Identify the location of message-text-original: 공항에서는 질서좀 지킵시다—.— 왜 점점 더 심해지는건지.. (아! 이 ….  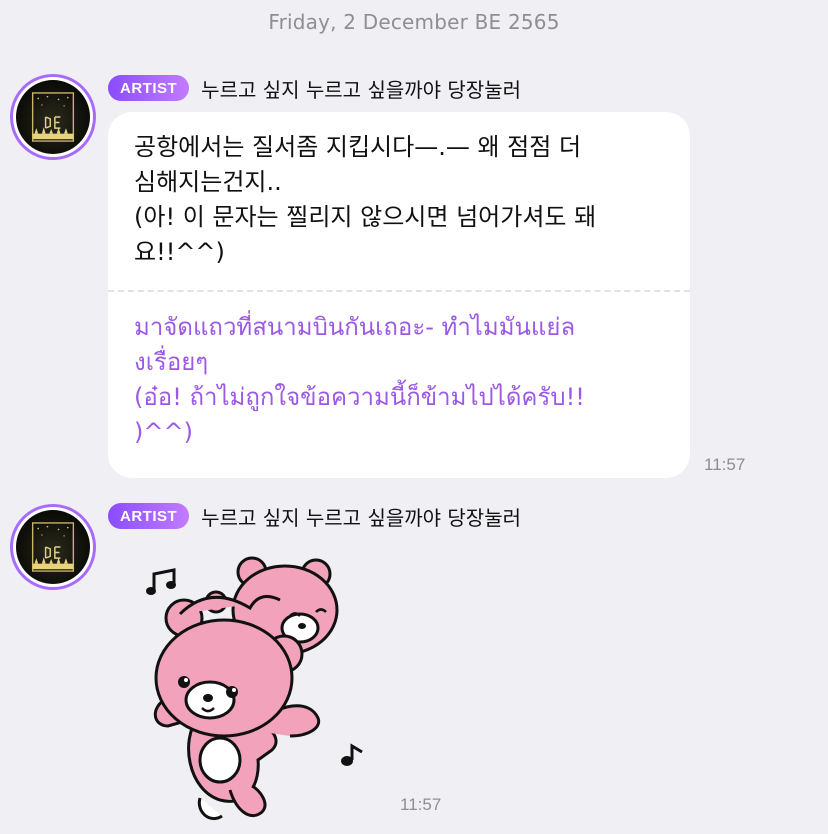
(365, 199).